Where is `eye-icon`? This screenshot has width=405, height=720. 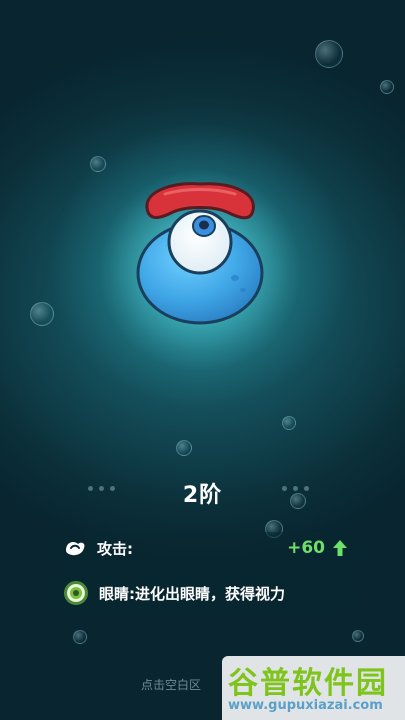 eye-icon is located at coordinates (76, 593).